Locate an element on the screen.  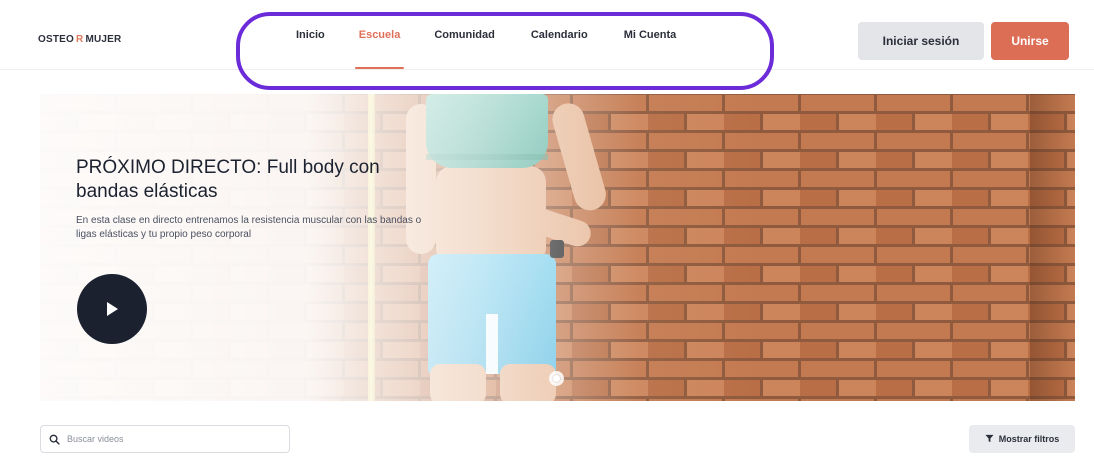
play-icon is located at coordinates (112, 309).